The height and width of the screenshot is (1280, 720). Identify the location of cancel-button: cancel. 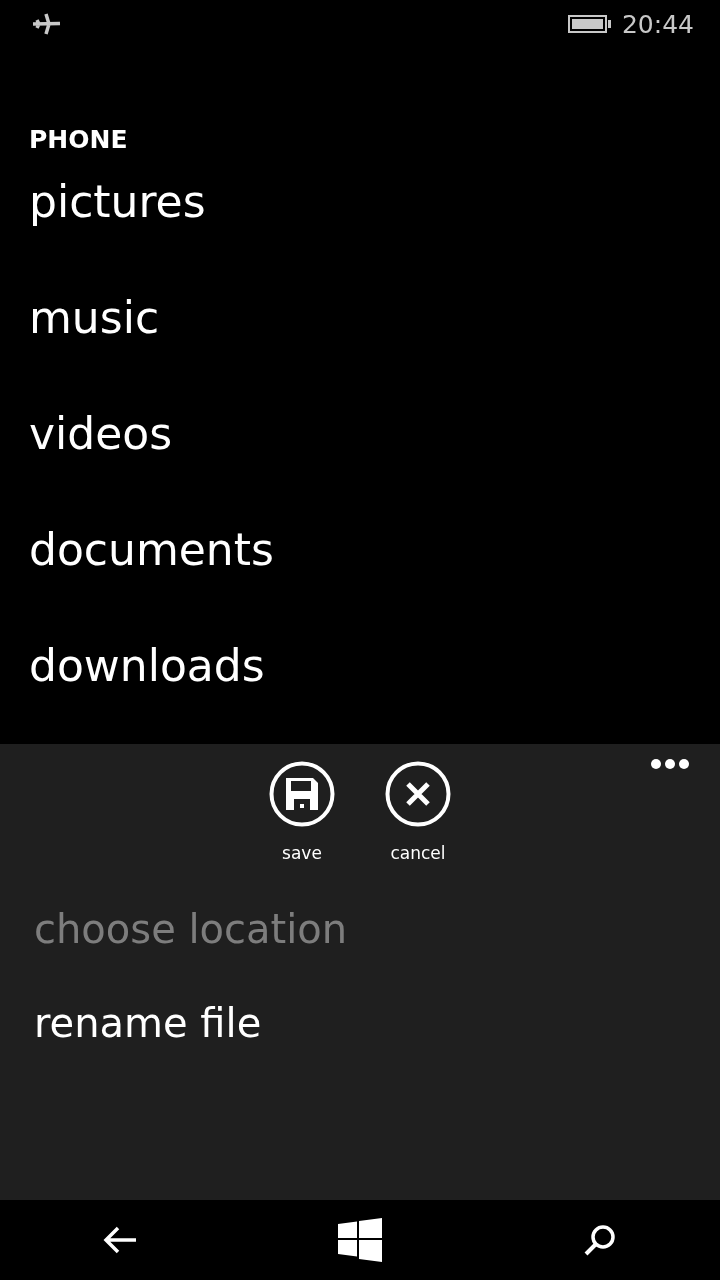
(418, 812).